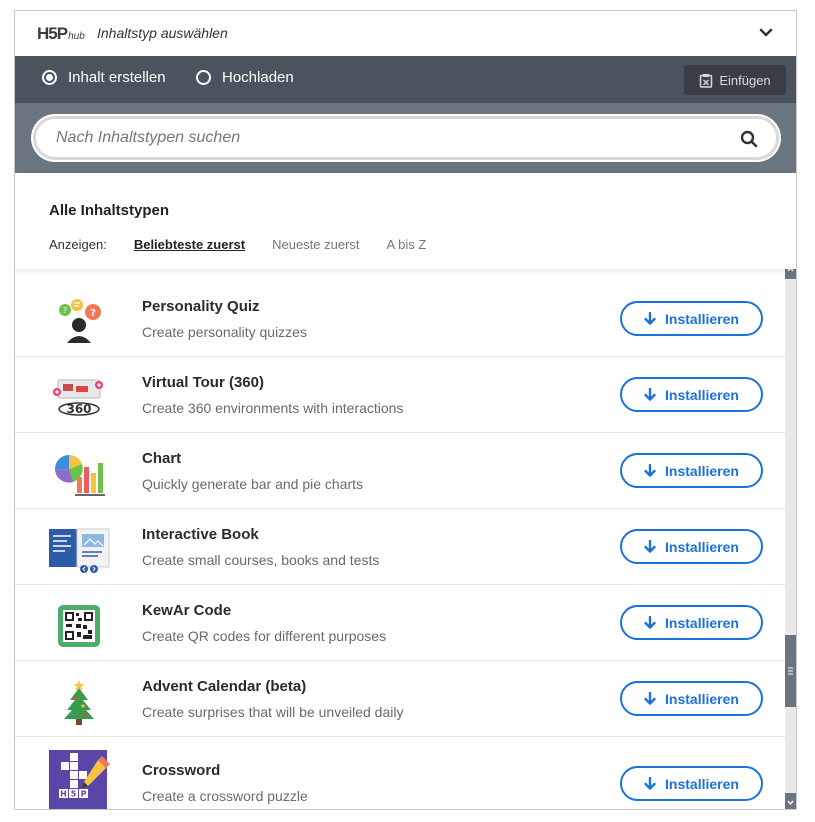 This screenshot has width=815, height=822. I want to click on item-description: Quickly generate bar and pie charts, so click(253, 484).